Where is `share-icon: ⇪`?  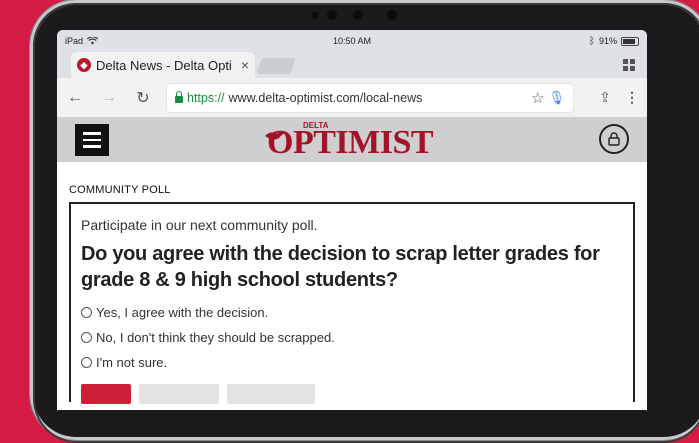
share-icon: ⇪ is located at coordinates (605, 97).